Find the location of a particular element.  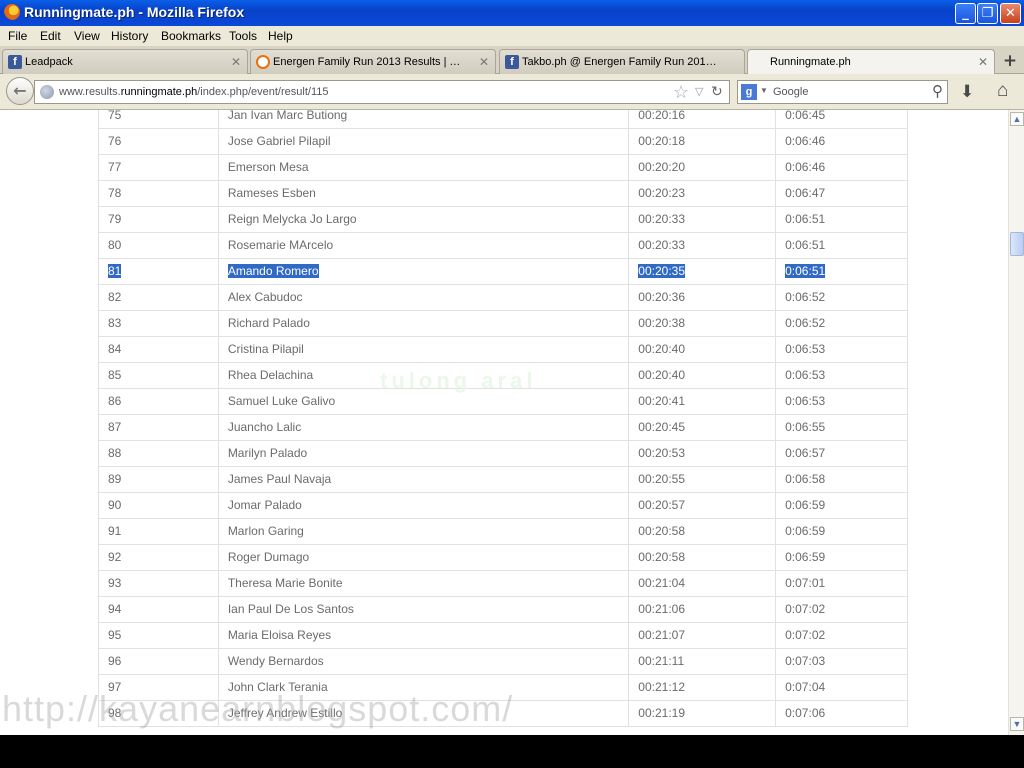

time-cell: 00:20:35 is located at coordinates (702, 271).